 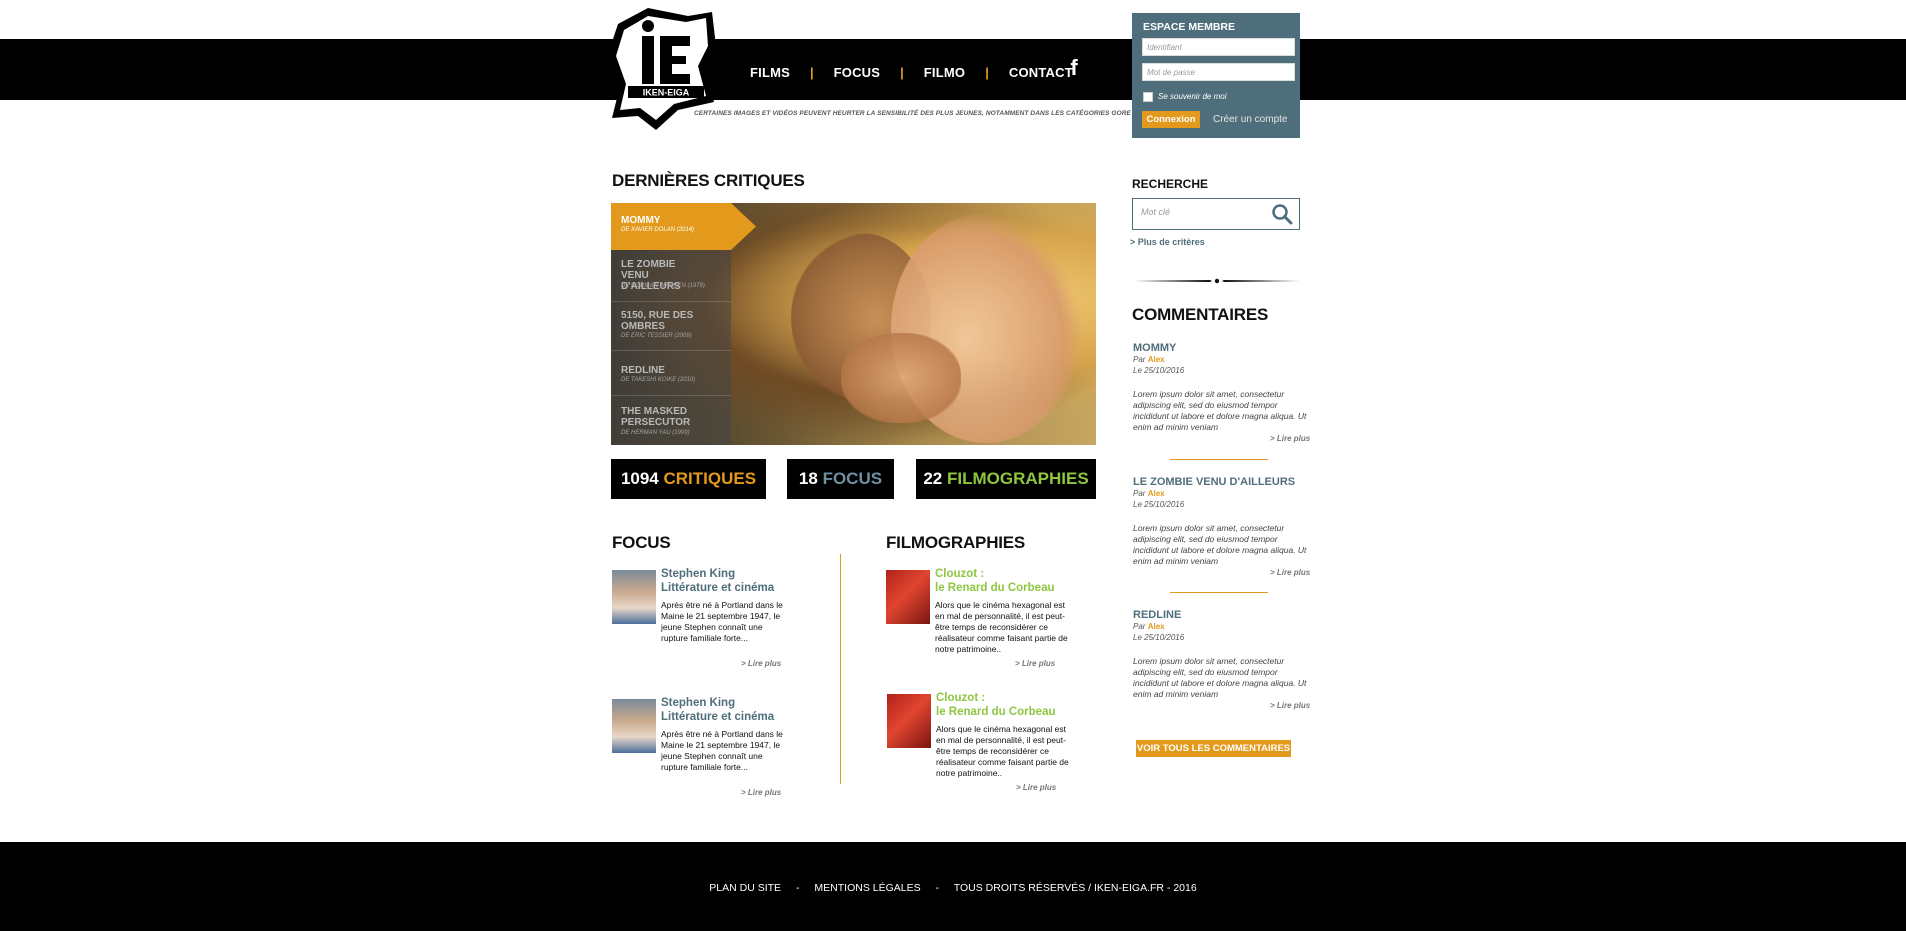 What do you see at coordinates (710, 478) in the screenshot?
I see `counter-label: CRITIQUES` at bounding box center [710, 478].